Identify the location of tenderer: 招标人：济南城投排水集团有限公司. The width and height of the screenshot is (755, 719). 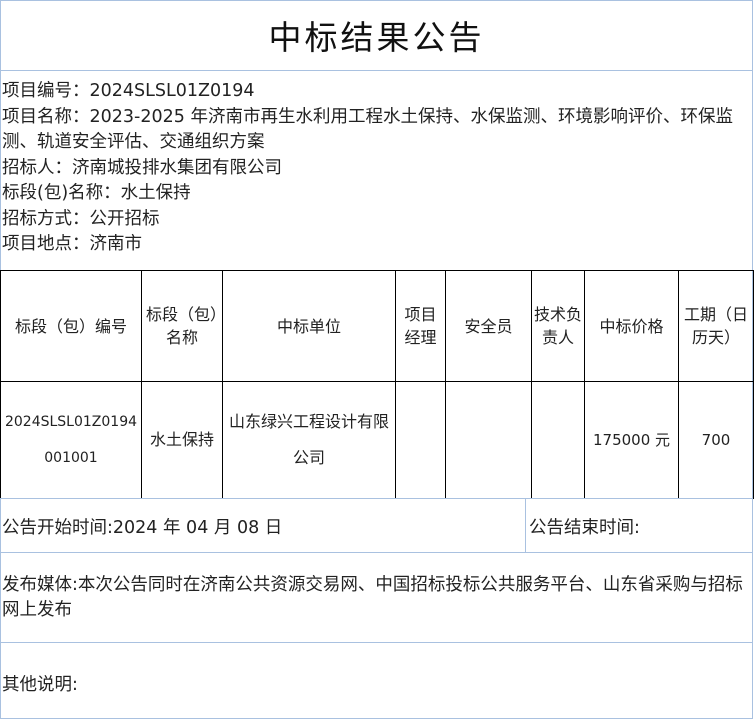
(142, 167).